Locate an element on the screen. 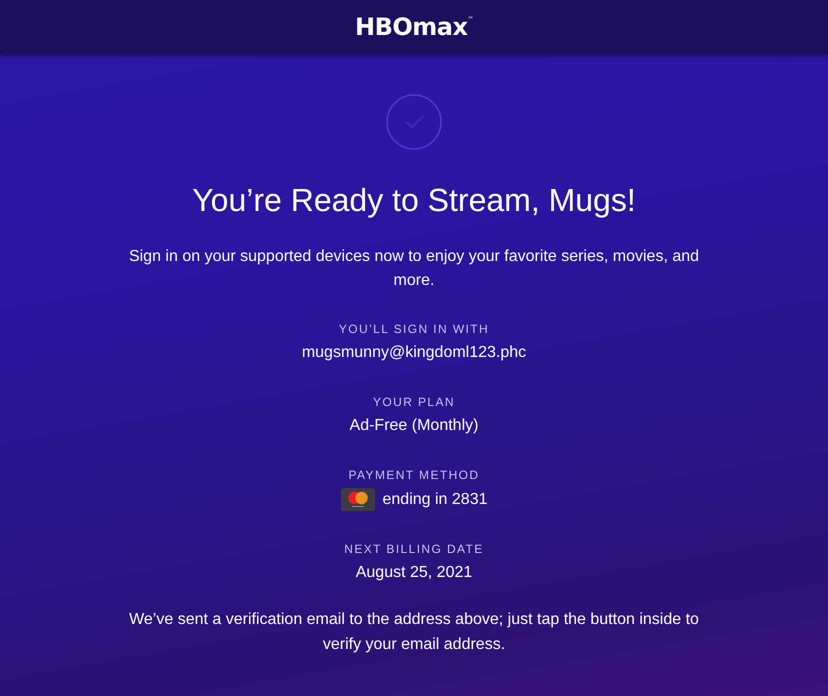 This screenshot has width=828, height=696. verification-note: We’ve sent a verification email to the address above; just tap the button inside to verify your email address. is located at coordinates (414, 632).